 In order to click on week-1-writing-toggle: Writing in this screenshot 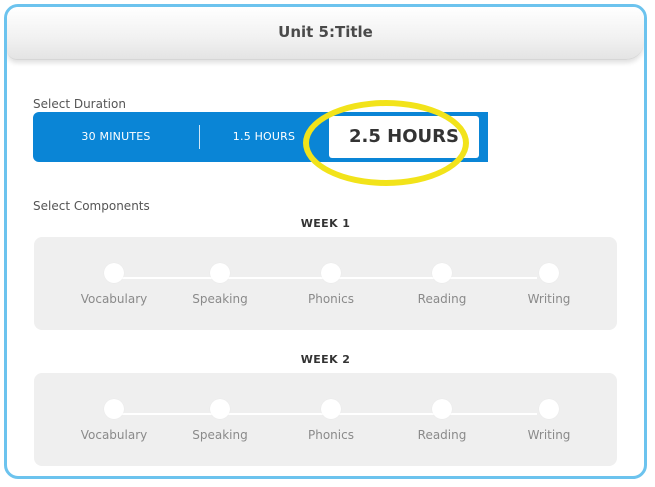, I will do `click(549, 284)`.